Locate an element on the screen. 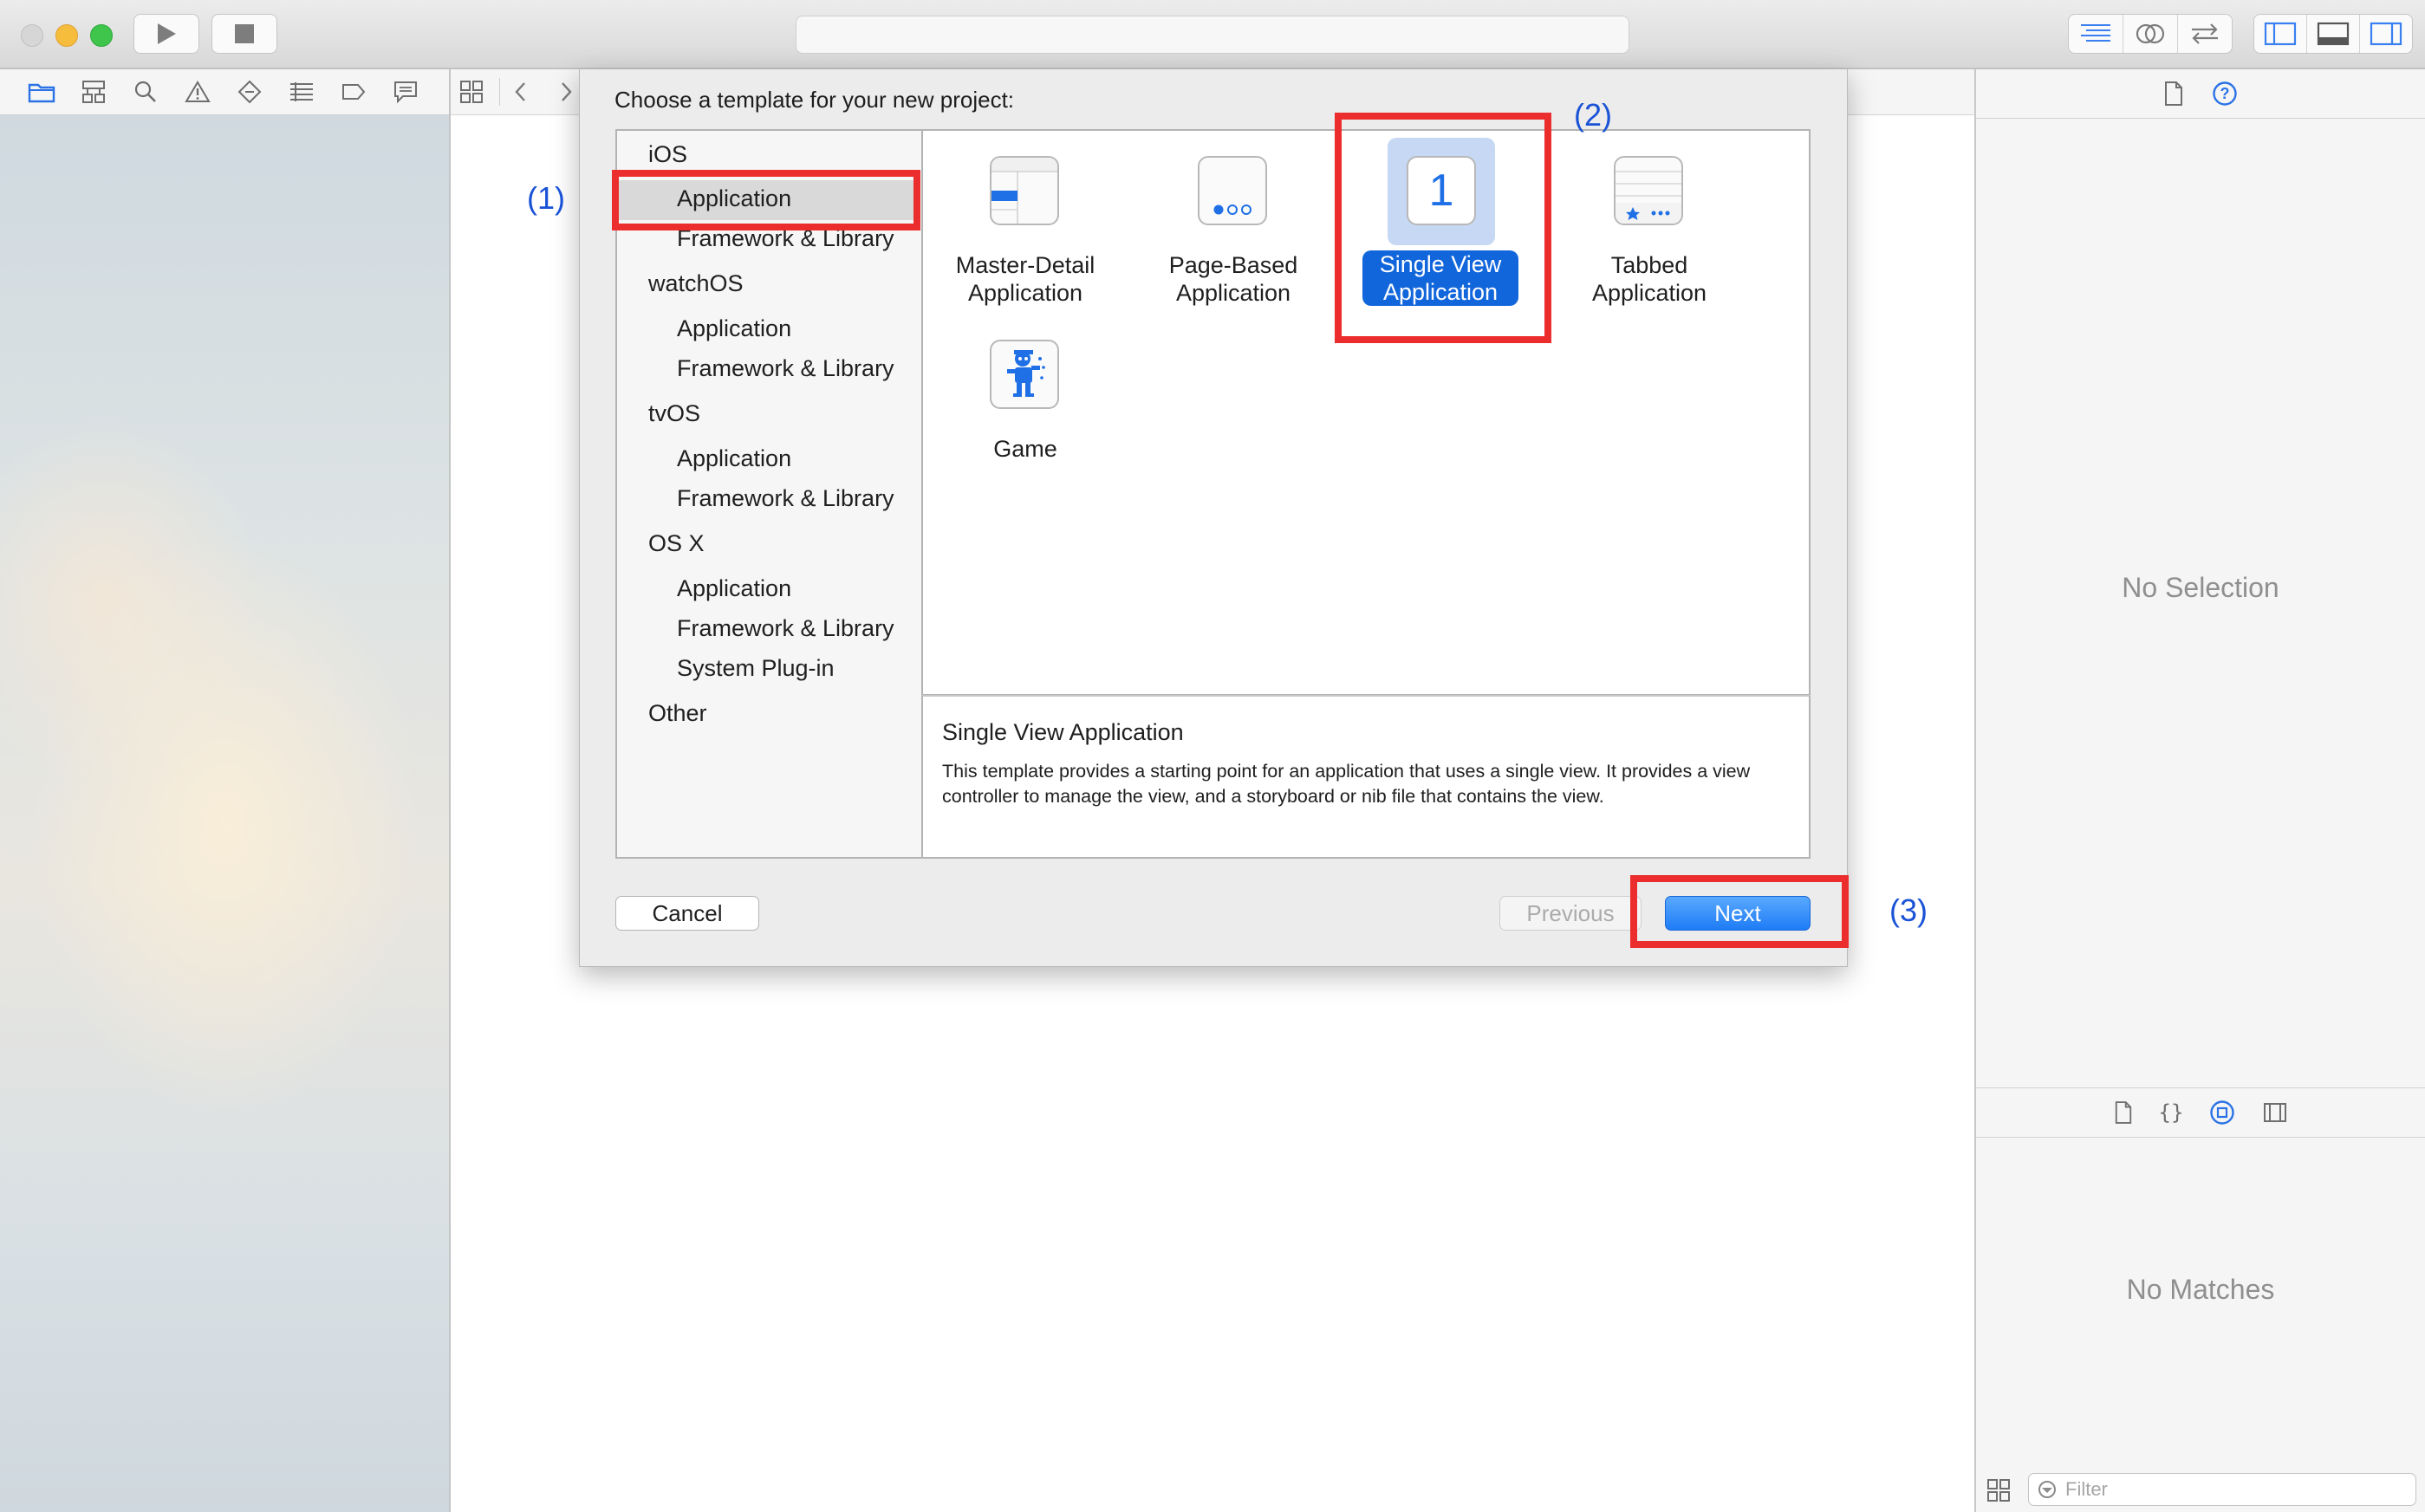 This screenshot has height=1512, width=2425. right-panel-icon is located at coordinates (2386, 34).